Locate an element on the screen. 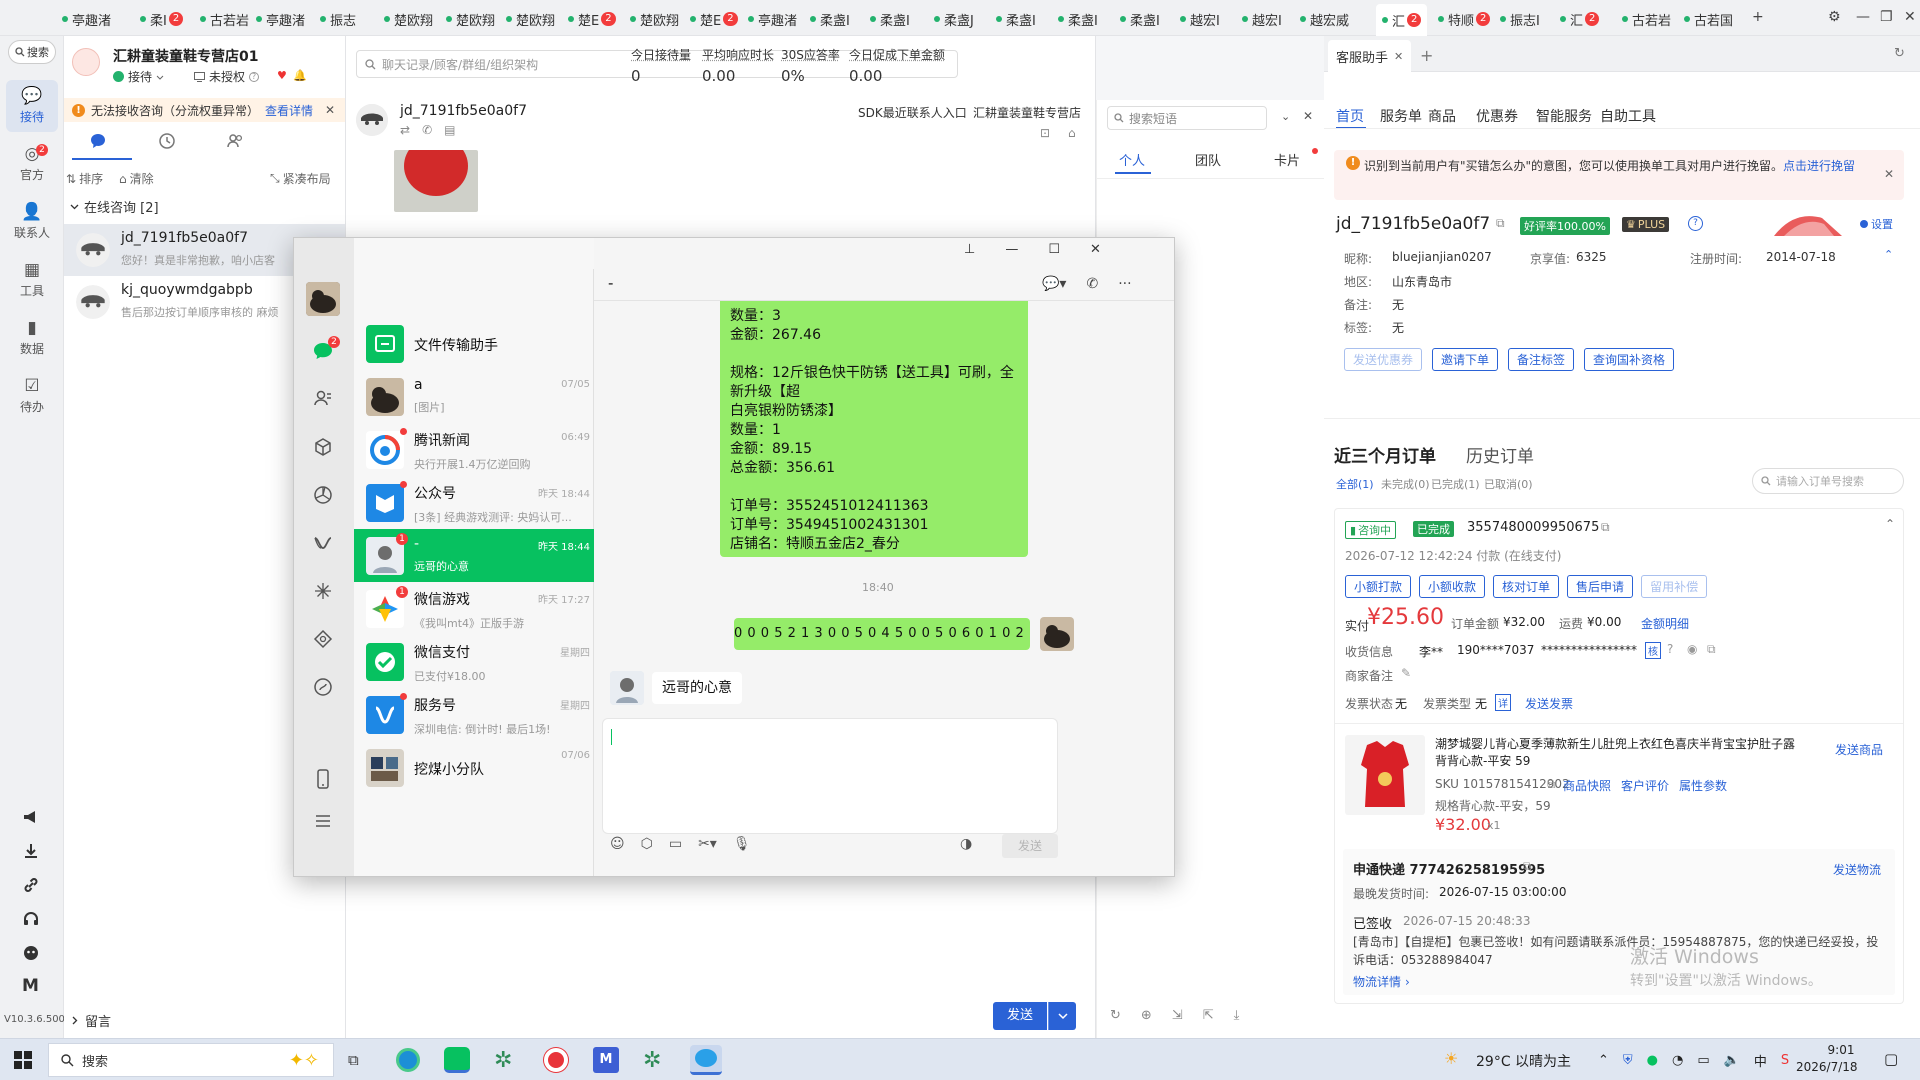 The height and width of the screenshot is (1080, 1920). card-icon: ▤ is located at coordinates (449, 130).